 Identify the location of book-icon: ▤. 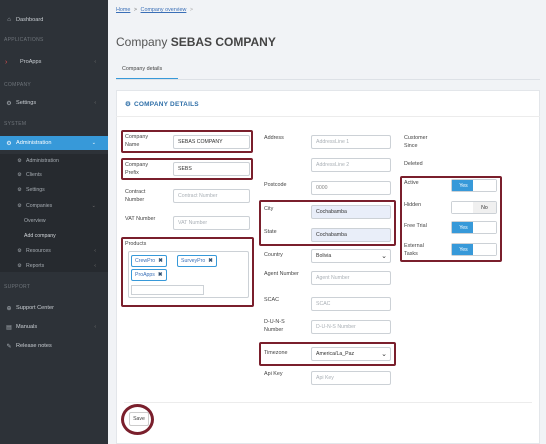
(9, 327).